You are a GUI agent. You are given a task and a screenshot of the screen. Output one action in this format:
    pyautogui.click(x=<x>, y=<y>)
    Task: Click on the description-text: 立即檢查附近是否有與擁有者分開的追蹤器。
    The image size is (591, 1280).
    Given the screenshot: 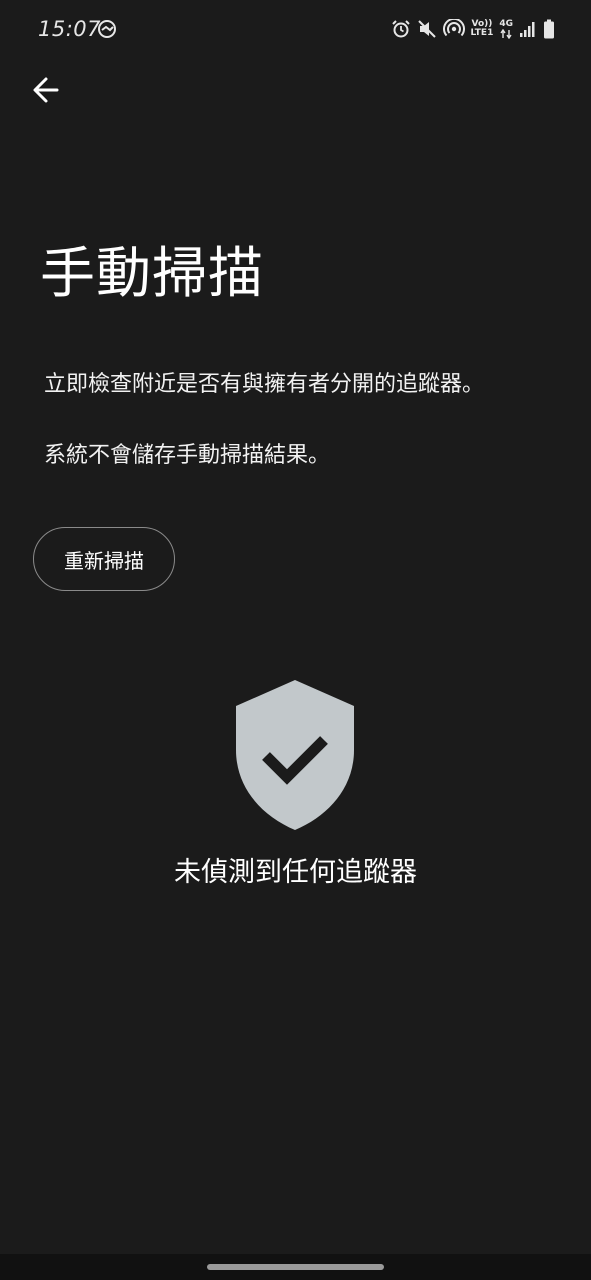 What is the action you would take?
    pyautogui.click(x=264, y=384)
    